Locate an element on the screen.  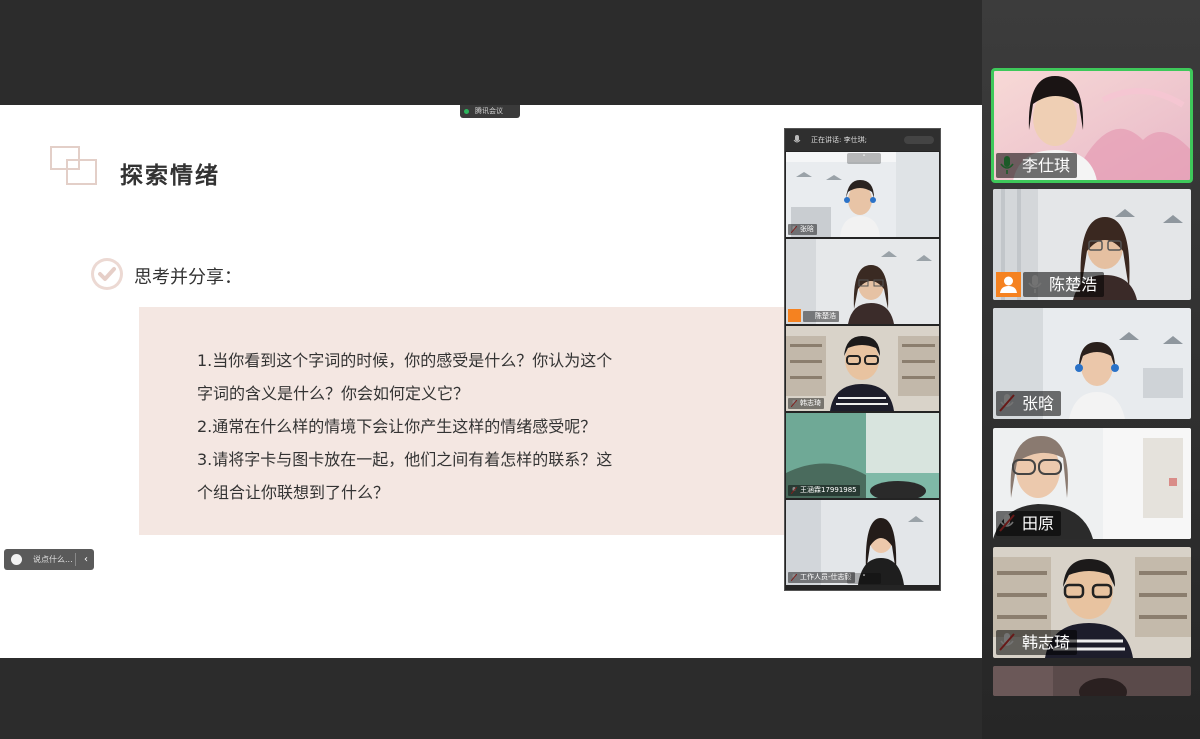
slide-subtitle: 思考并分享： is located at coordinates (188, 277).